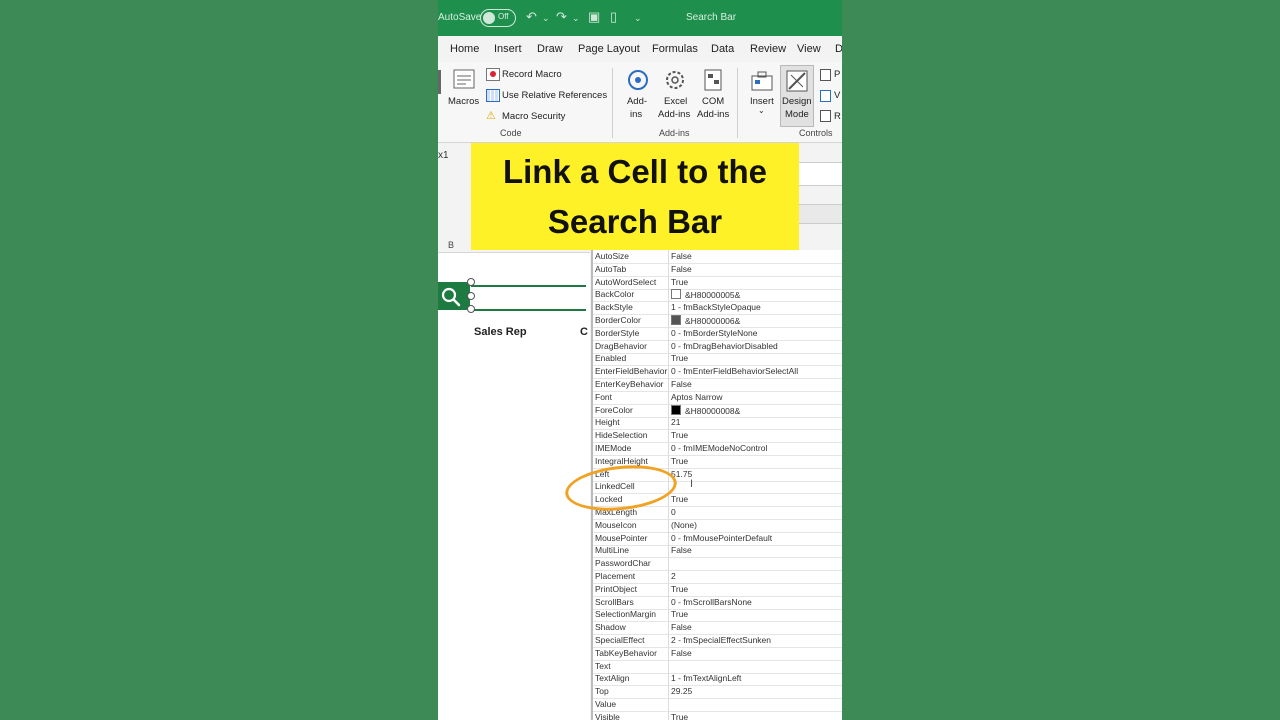  I want to click on com-add-ins-icon, so click(714, 80).